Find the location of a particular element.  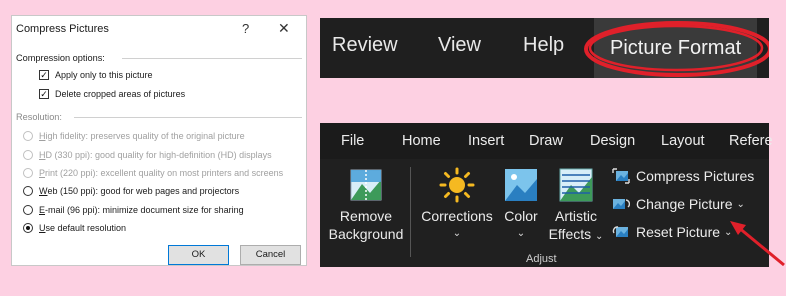

menu-file: File is located at coordinates (352, 141).